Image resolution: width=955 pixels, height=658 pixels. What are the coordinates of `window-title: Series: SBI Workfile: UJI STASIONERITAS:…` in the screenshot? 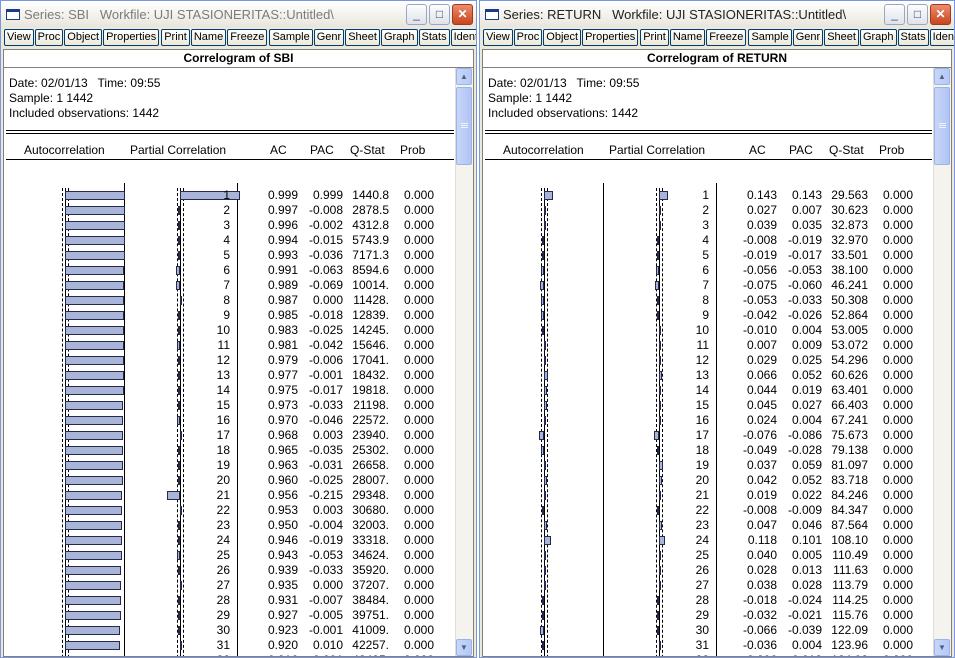 It's located at (179, 14).